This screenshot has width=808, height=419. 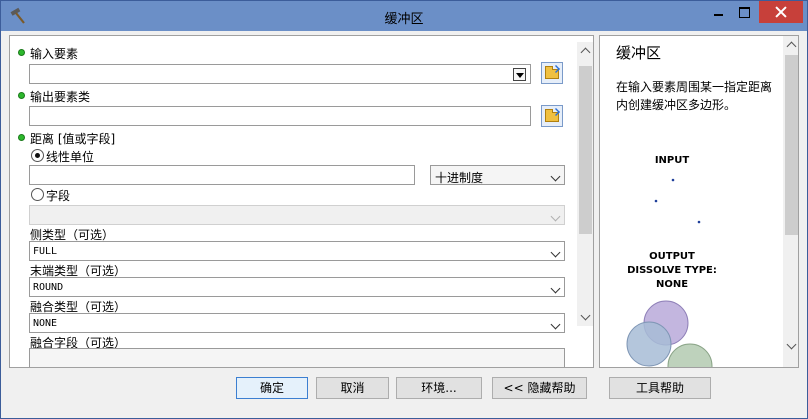 What do you see at coordinates (45, 323) in the screenshot?
I see `dissolve-type-value: NONE` at bounding box center [45, 323].